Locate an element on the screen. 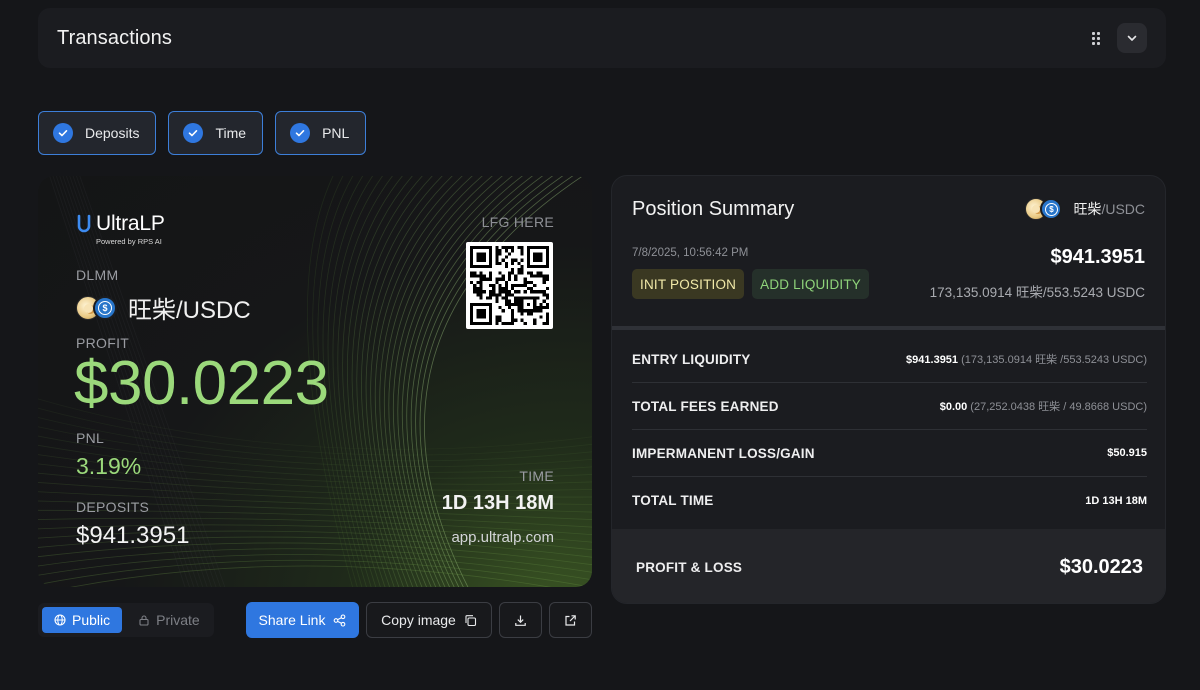  transactions-header: Transactions is located at coordinates (602, 38).